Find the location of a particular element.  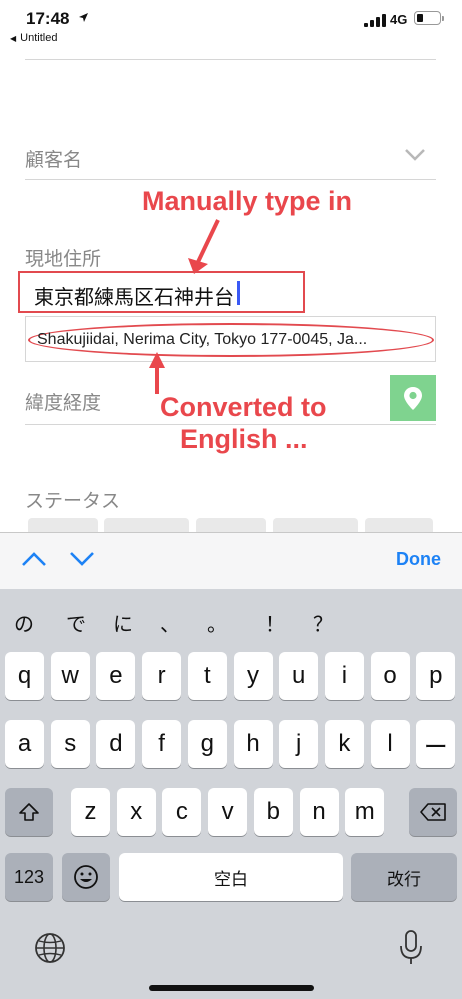

candidate-item: ！ is located at coordinates (275, 622).